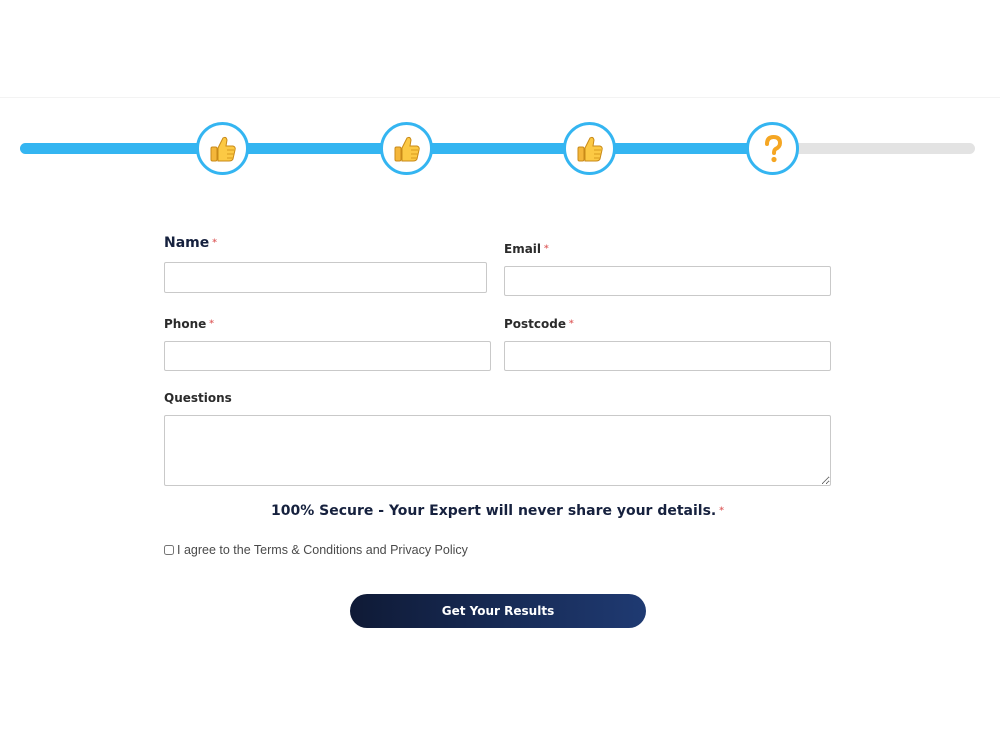 The width and height of the screenshot is (1000, 750). I want to click on postcode-input, so click(667, 356).